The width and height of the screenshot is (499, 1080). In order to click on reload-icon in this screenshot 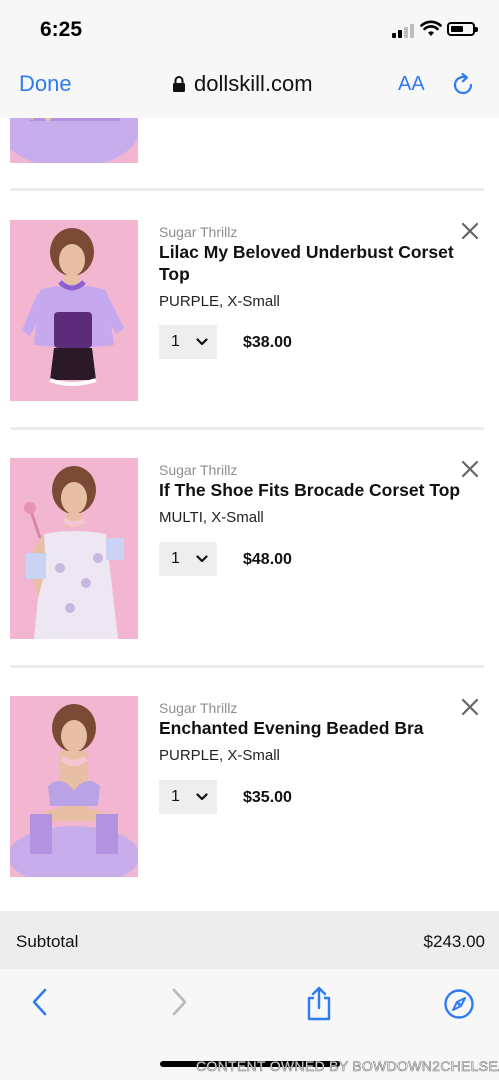, I will do `click(464, 85)`.